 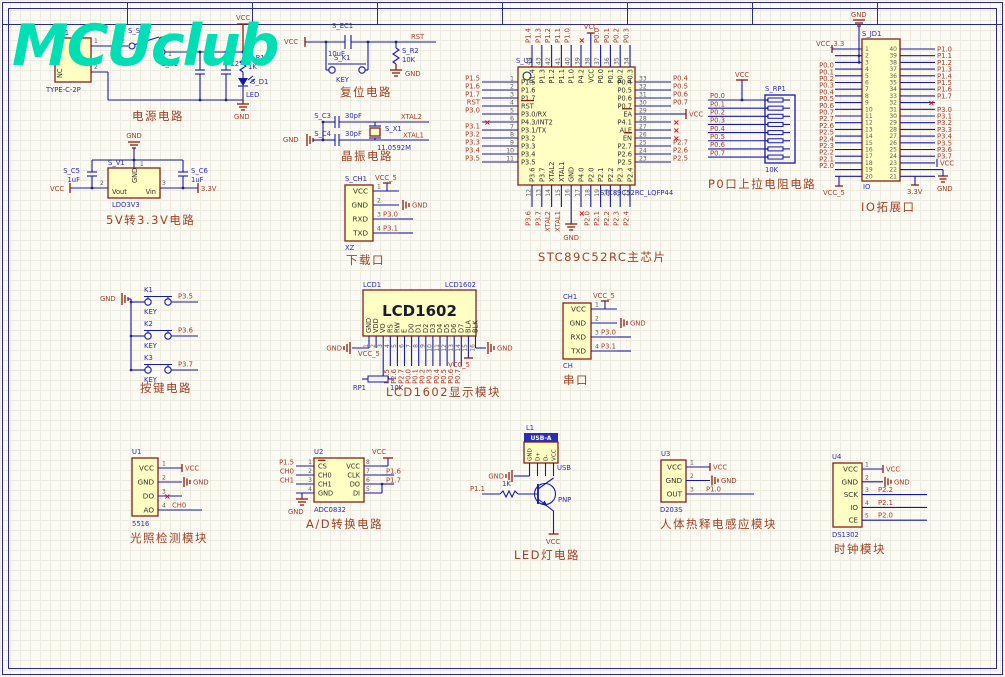 I want to click on pin-number: 7, so click(x=408, y=346).